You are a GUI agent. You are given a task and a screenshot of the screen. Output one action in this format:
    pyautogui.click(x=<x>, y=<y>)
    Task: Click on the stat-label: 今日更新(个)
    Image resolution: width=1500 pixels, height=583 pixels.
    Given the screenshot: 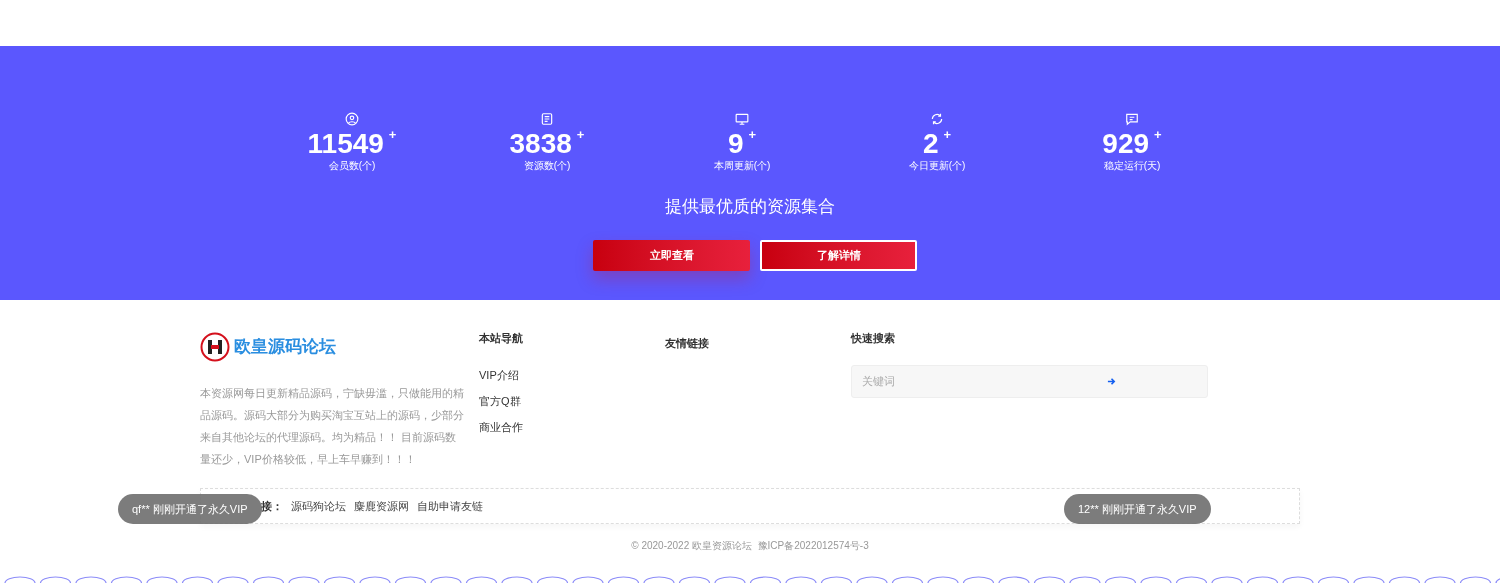 What is the action you would take?
    pyautogui.click(x=937, y=166)
    